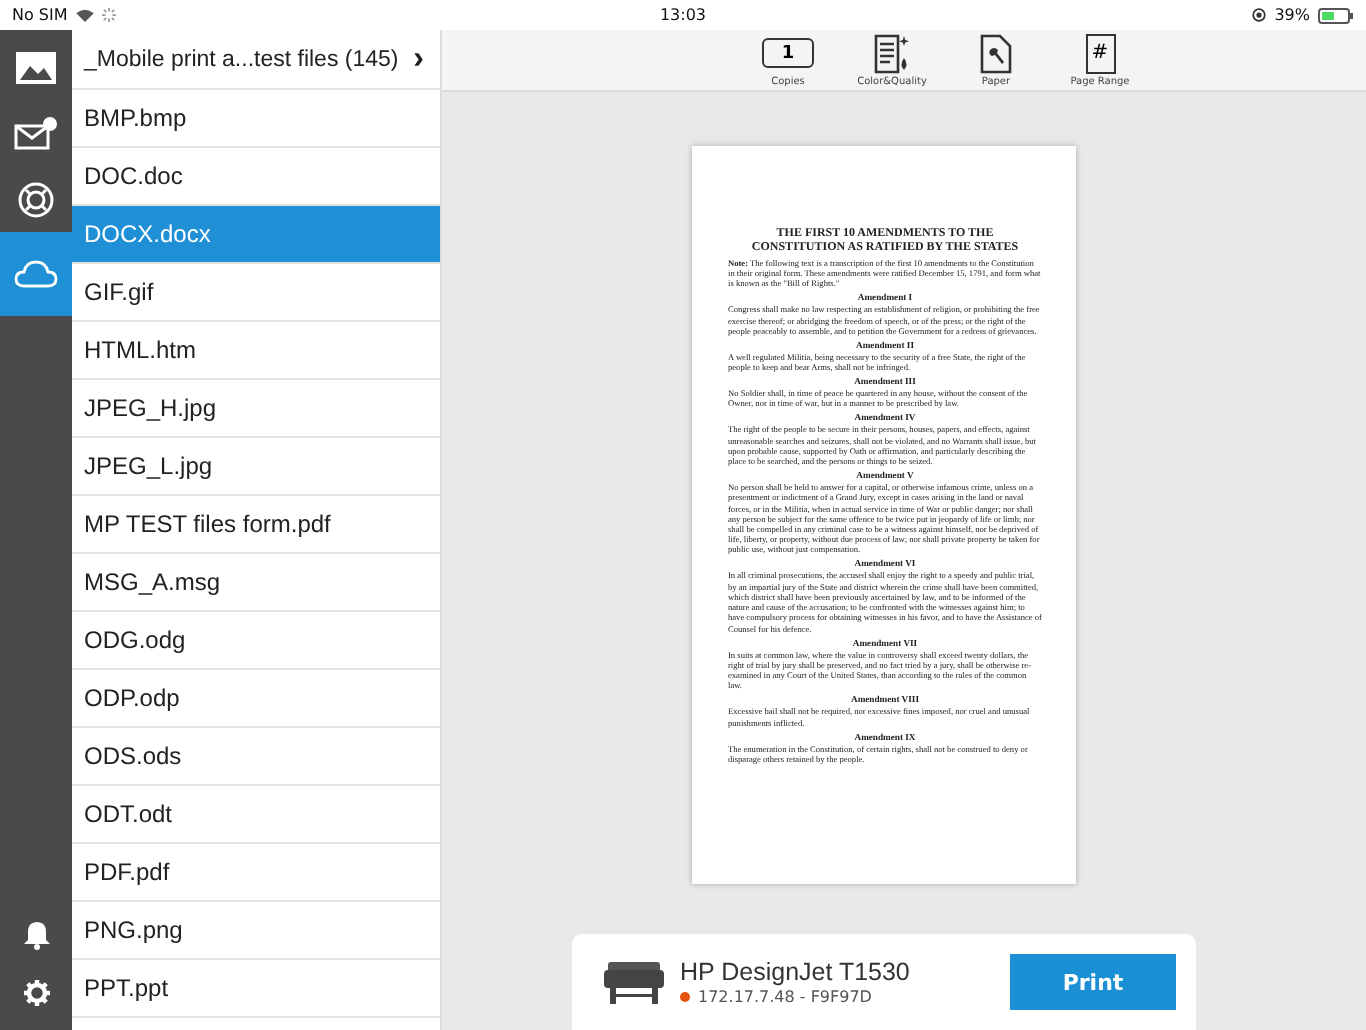 This screenshot has width=1366, height=1030. I want to click on printer-name: HP DesignJet T1530, so click(796, 972).